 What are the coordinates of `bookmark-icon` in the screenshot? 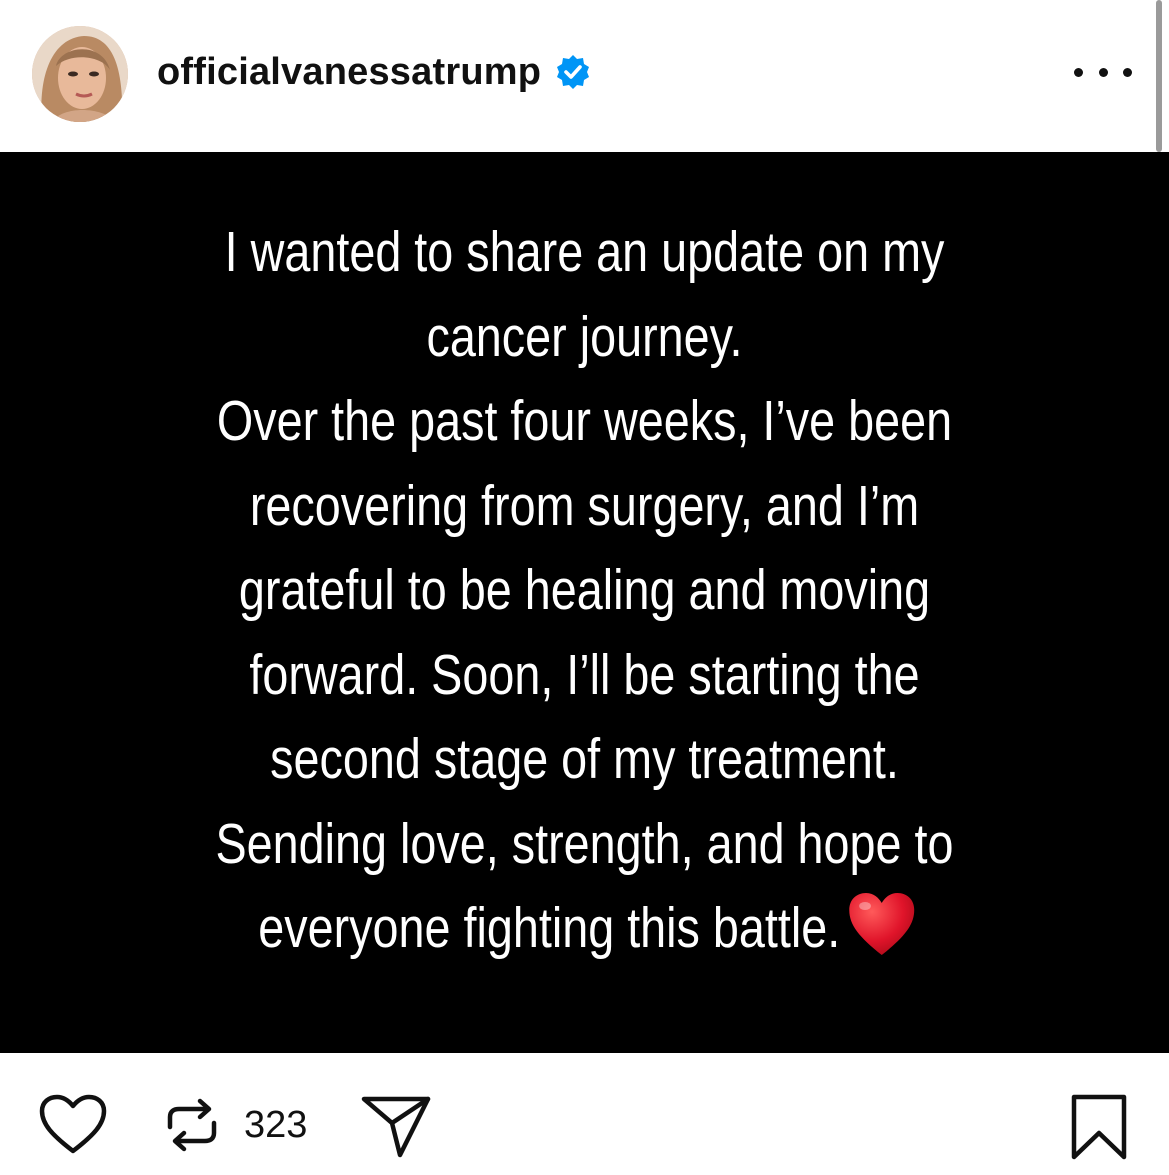 It's located at (1099, 1127).